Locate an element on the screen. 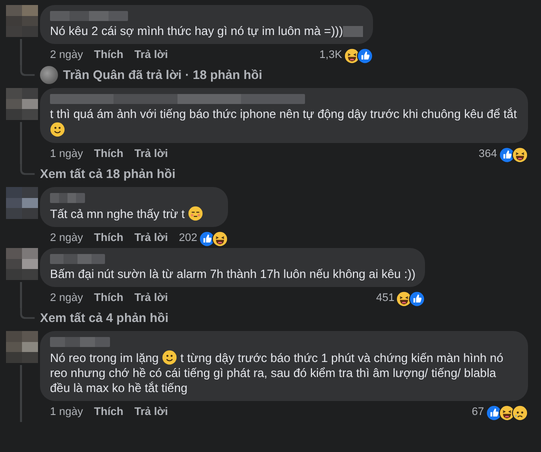  blushing-face-icon is located at coordinates (196, 213).